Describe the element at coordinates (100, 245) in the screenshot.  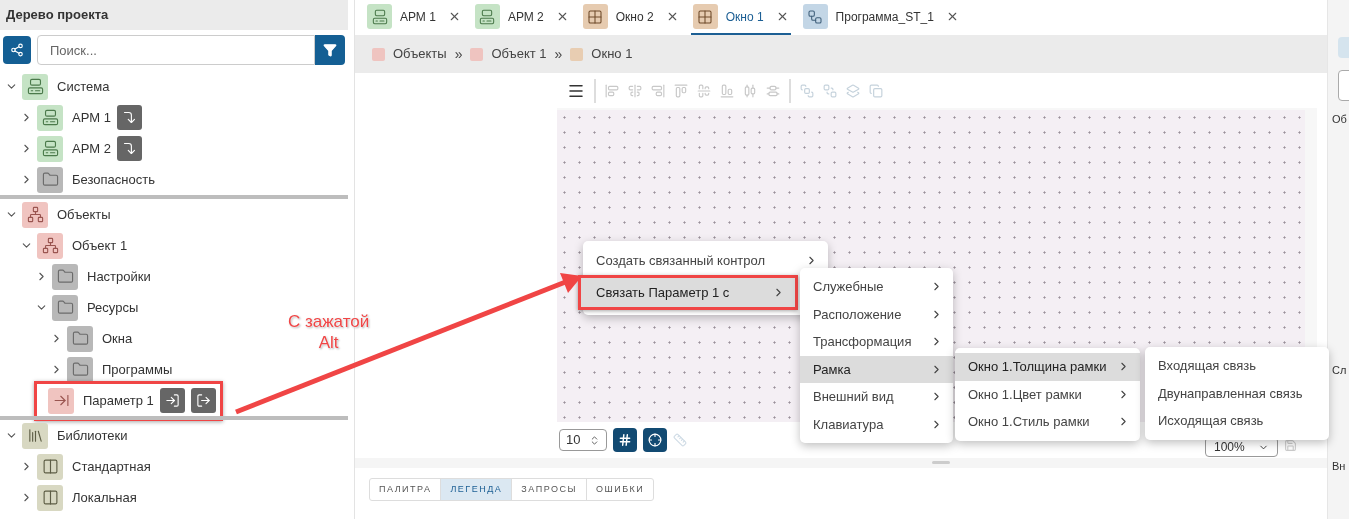
I see `tree-item-label: Объект 1` at that location.